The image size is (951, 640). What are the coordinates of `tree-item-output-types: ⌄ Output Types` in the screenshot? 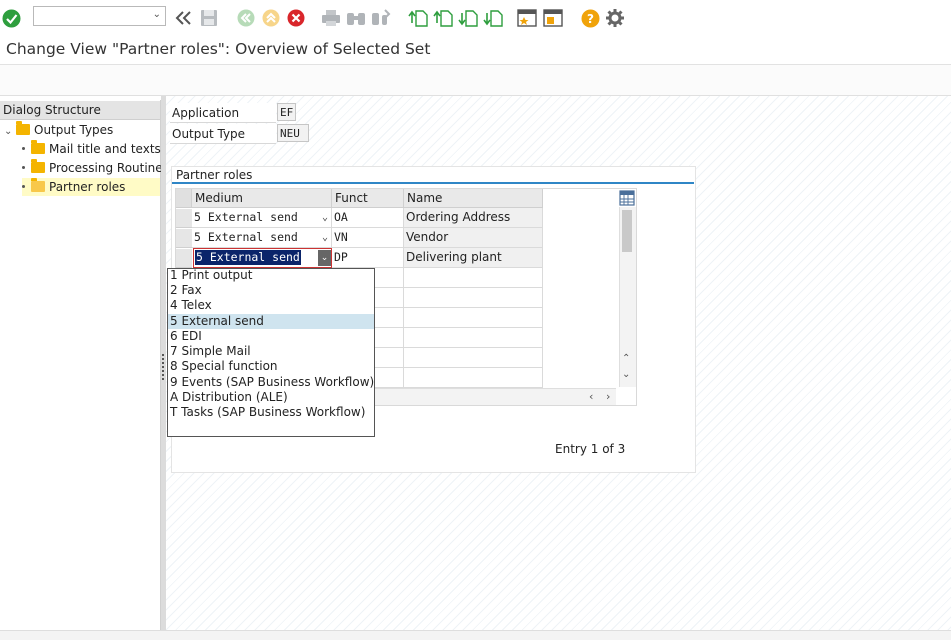 It's located at (58, 130).